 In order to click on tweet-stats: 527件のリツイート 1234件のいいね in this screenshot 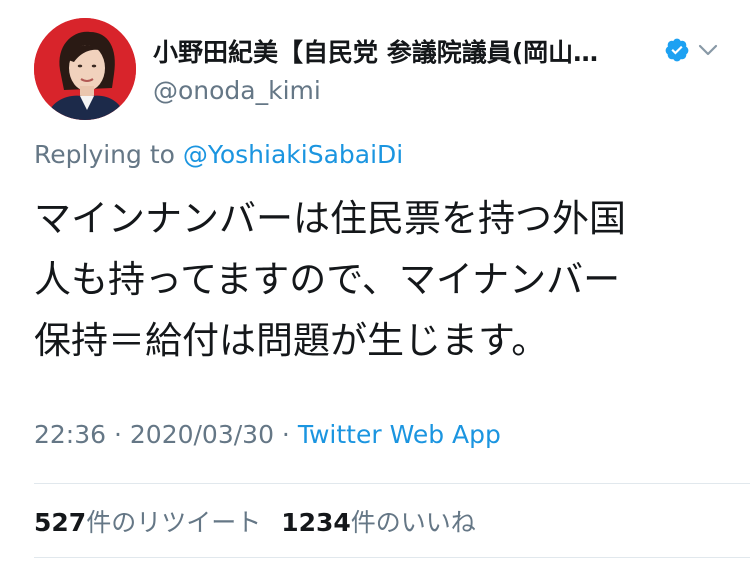, I will do `click(255, 521)`.